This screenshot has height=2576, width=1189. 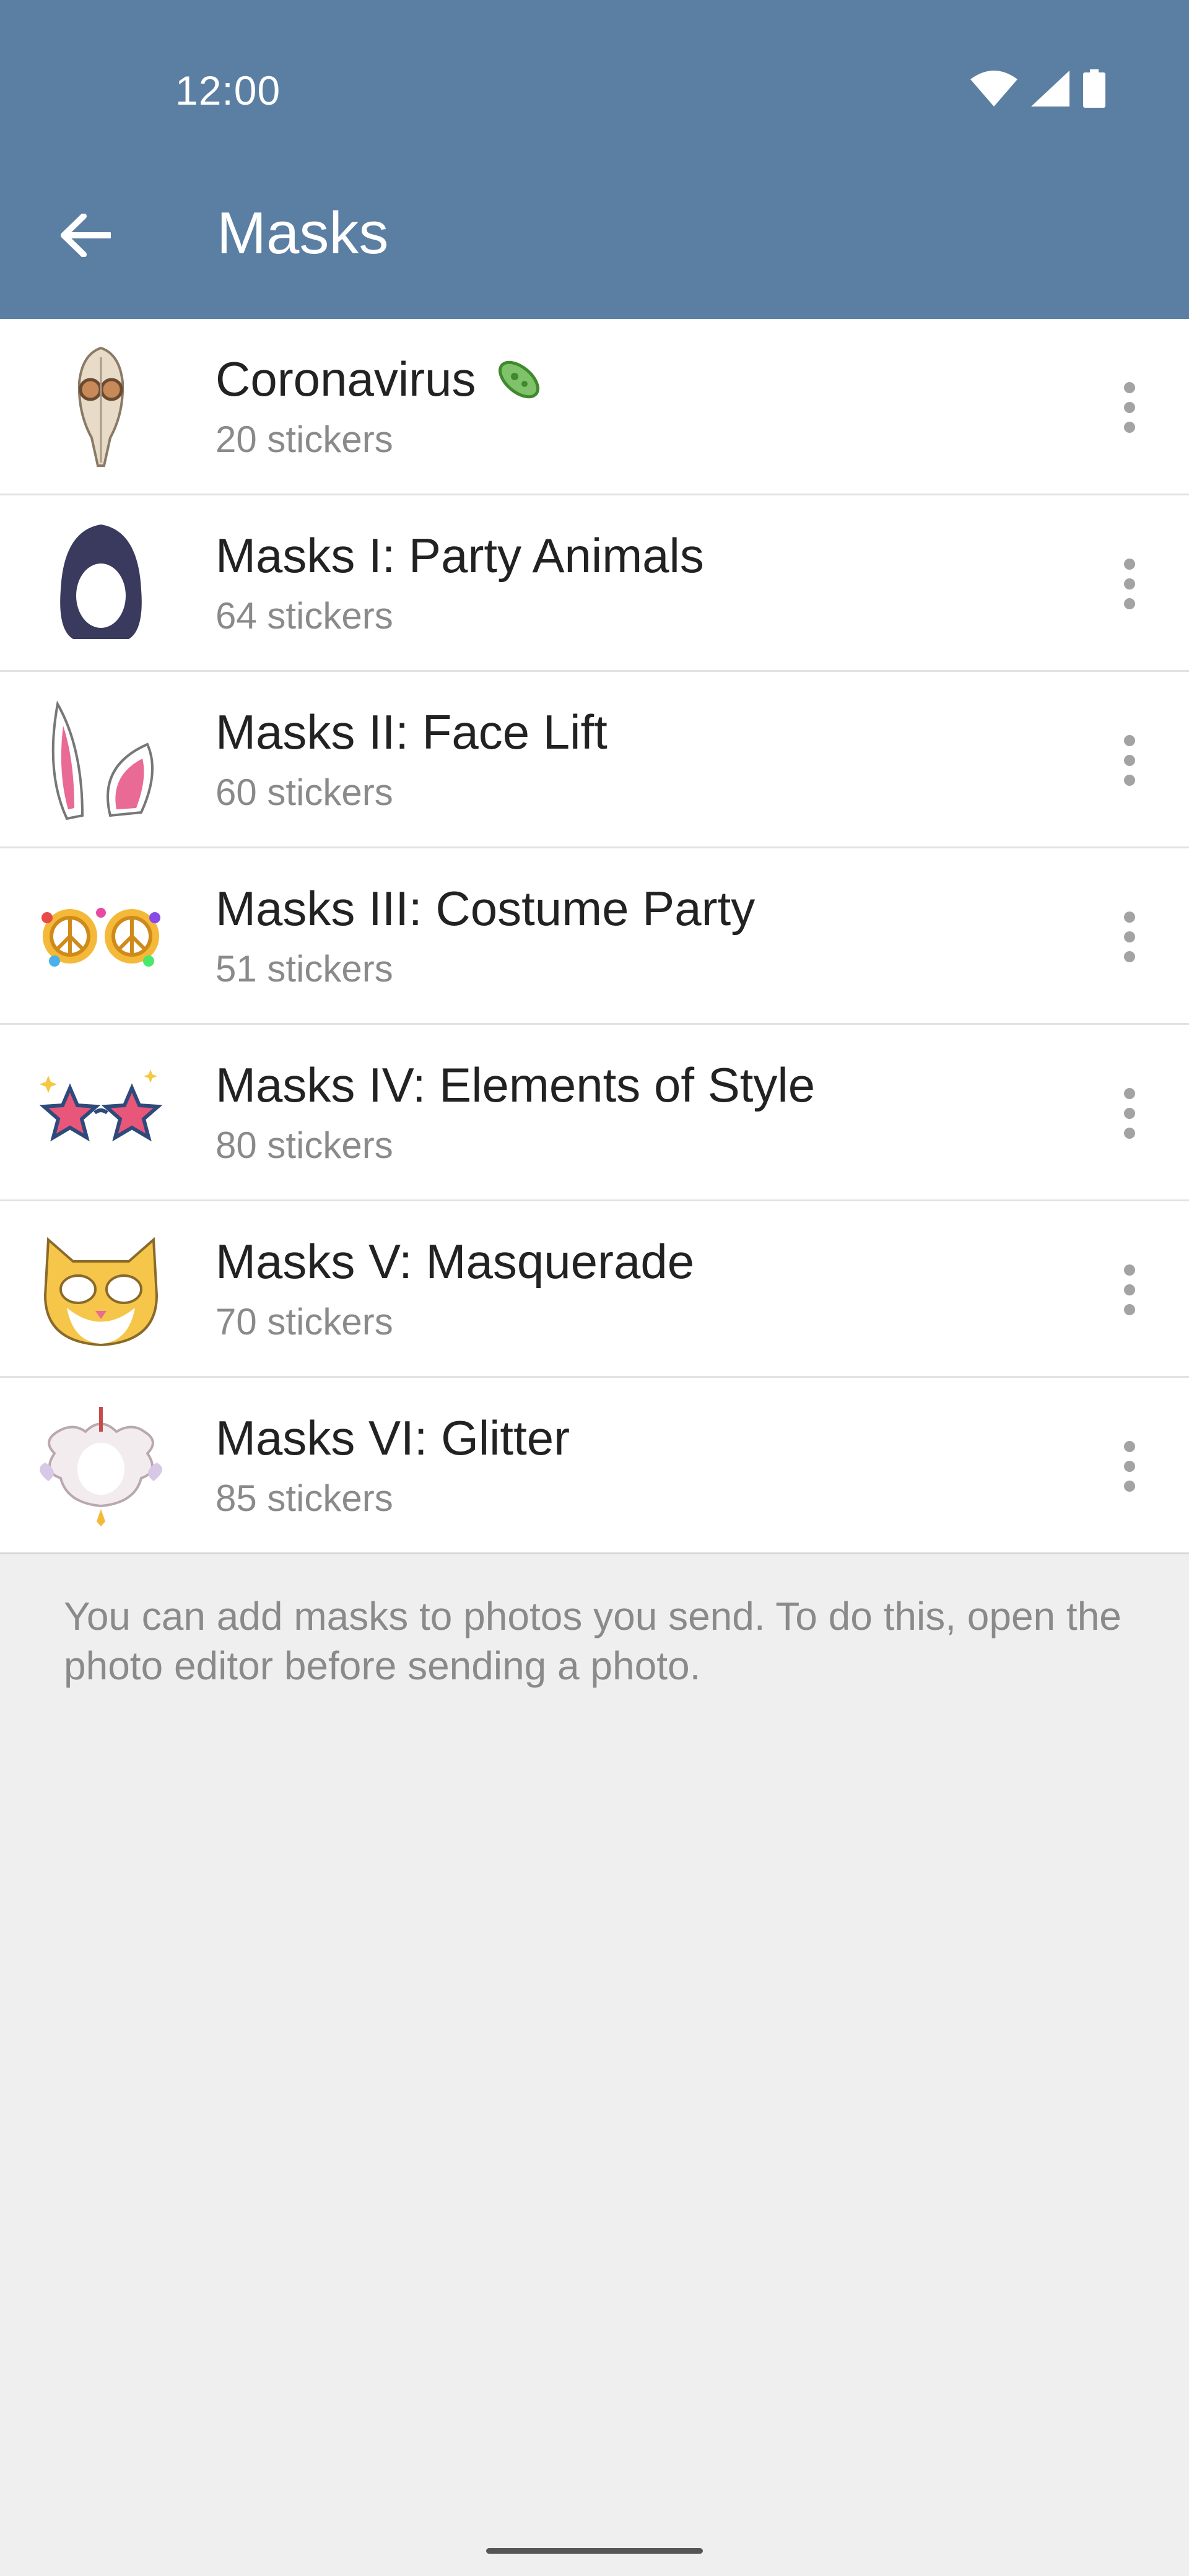 I want to click on wifi-icon, so click(x=993, y=89).